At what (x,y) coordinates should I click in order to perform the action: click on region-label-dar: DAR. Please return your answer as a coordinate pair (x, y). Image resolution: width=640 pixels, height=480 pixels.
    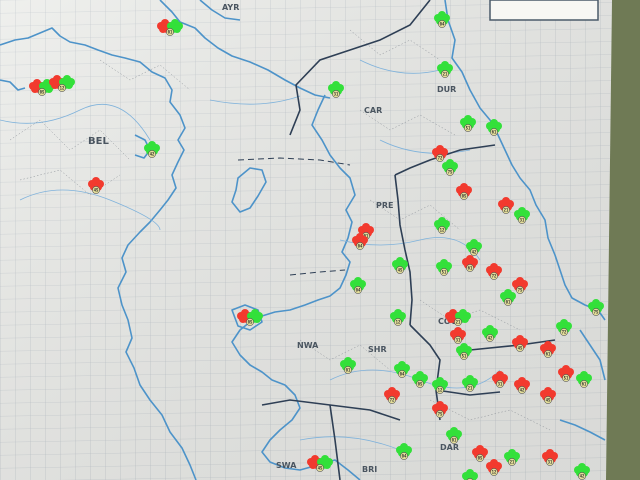
    Looking at the image, I should click on (449, 447).